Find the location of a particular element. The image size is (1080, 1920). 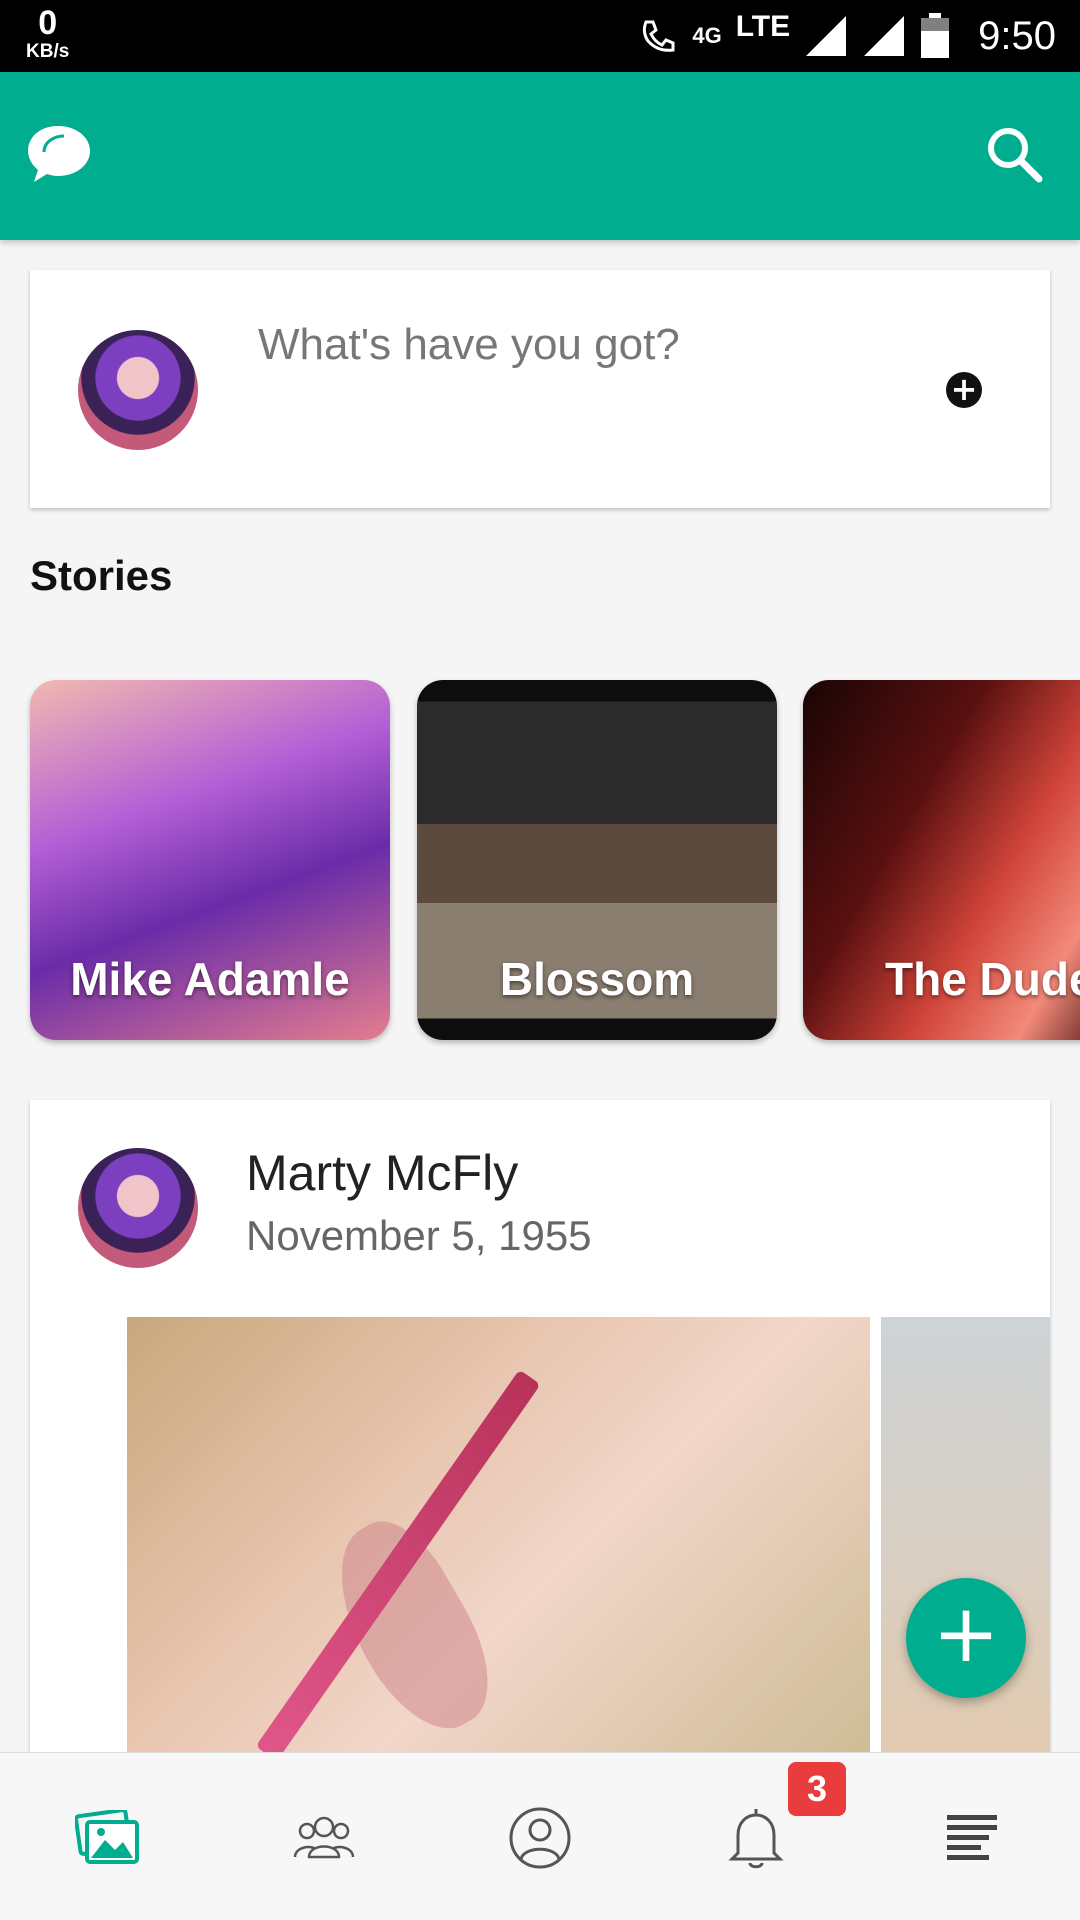

plus-circle-icon: + is located at coordinates (964, 390).